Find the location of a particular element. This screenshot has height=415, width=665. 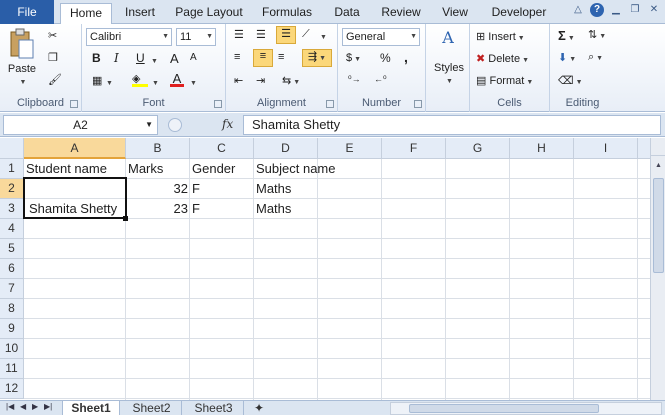

insert-cells-button: ⊞ Insert ▼ is located at coordinates (500, 36).